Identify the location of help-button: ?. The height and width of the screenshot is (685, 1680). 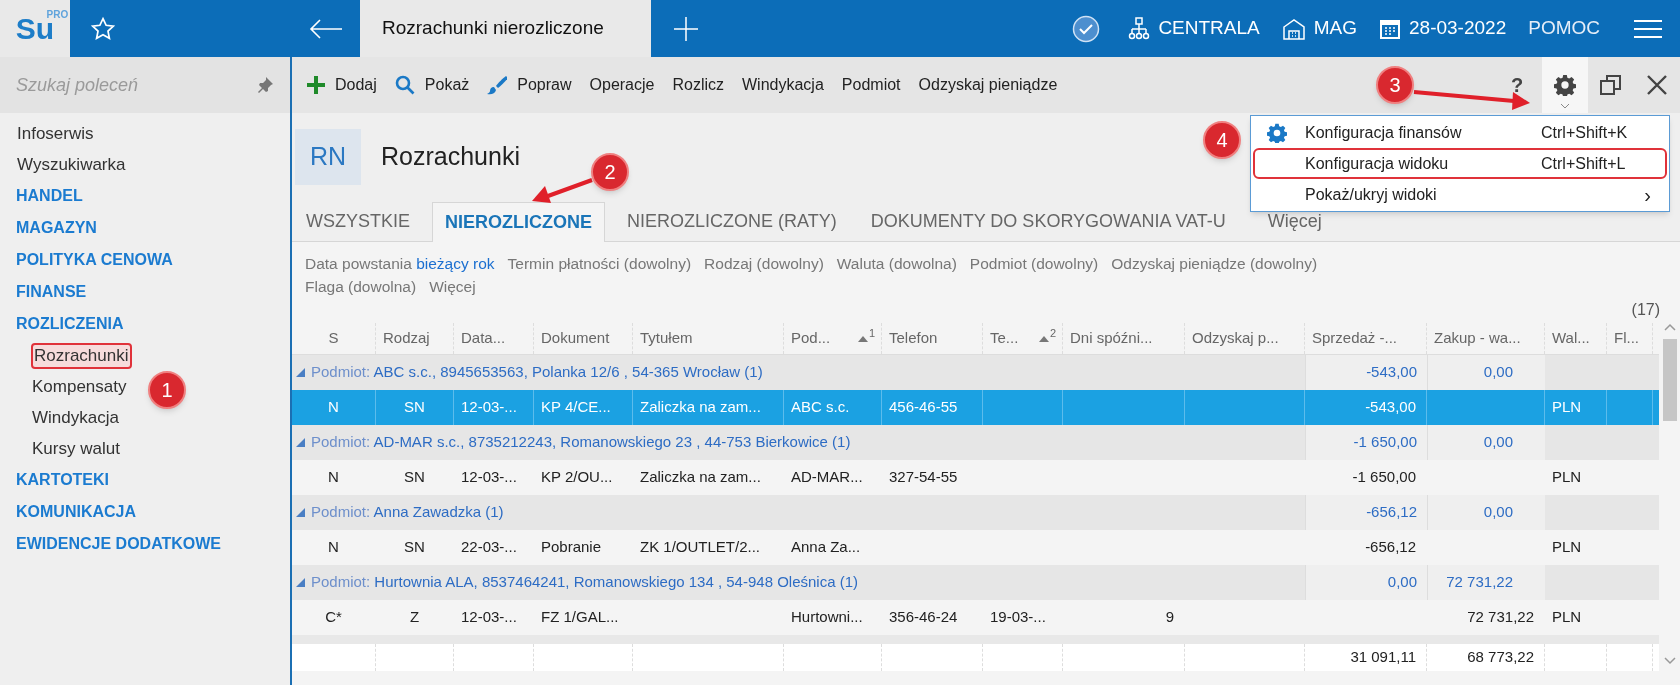
(1517, 85).